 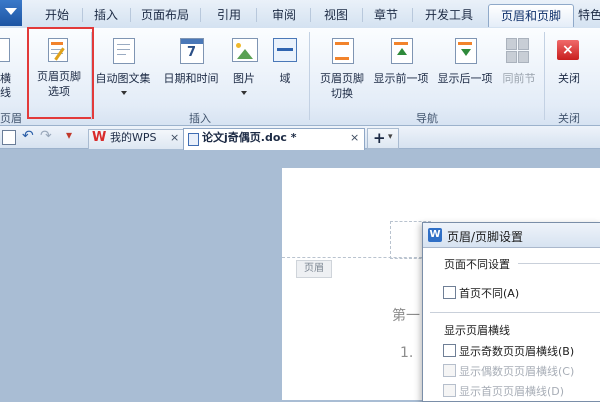 I want to click on wps-app-icon: W, so click(x=435, y=235).